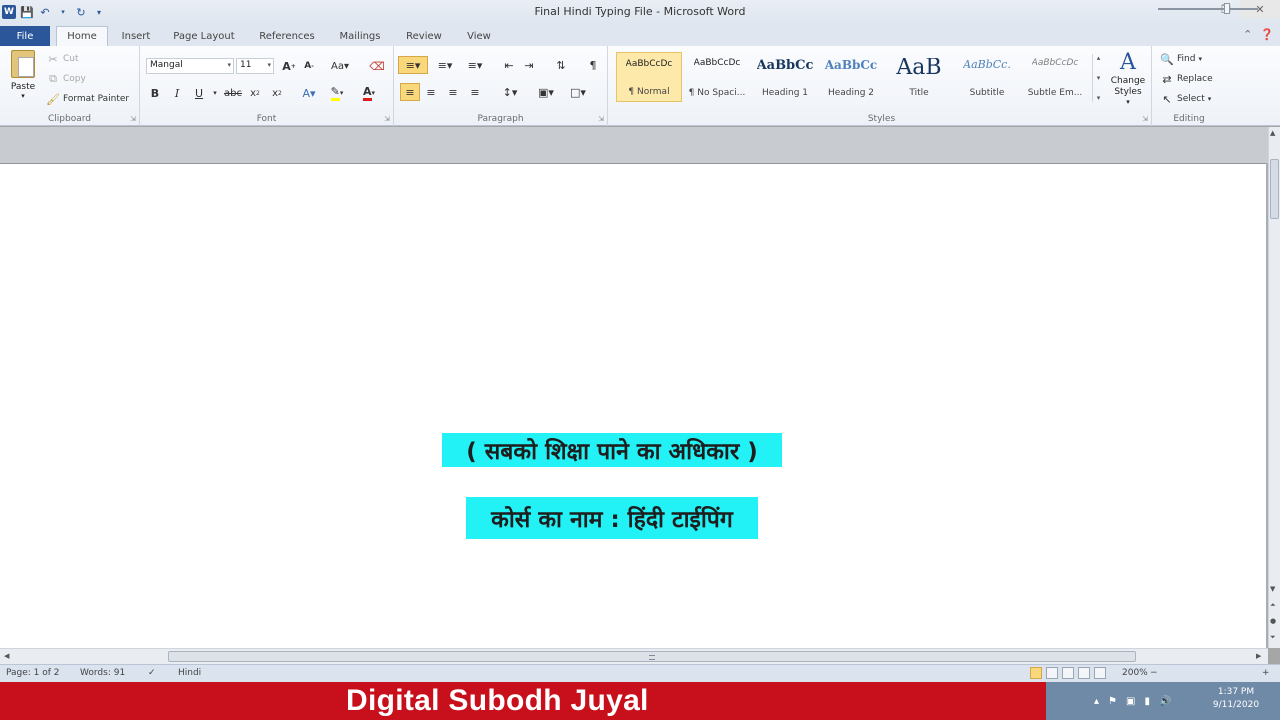  What do you see at coordinates (612, 518) in the screenshot?
I see `document-line-2: कोर्स का नाम : हिंदी टाईपिंग` at bounding box center [612, 518].